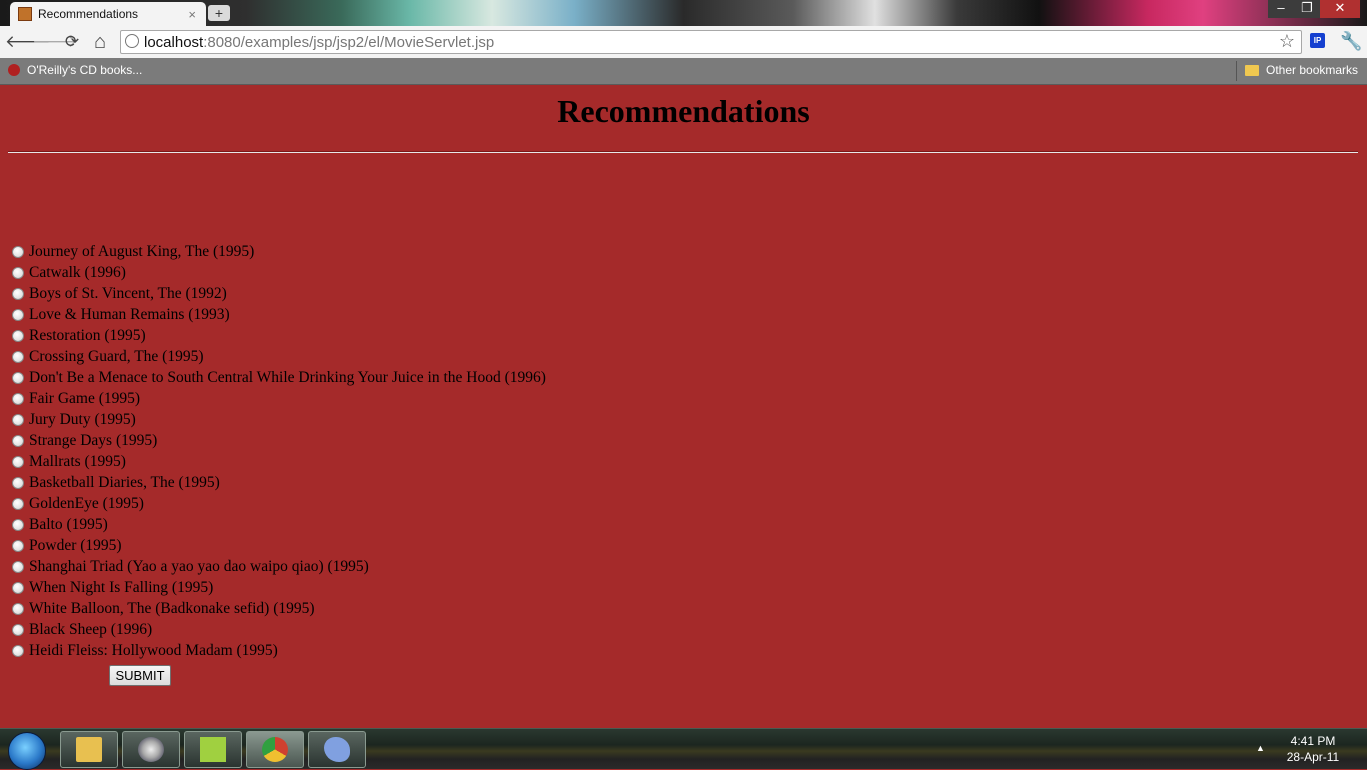  Describe the element at coordinates (124, 482) in the screenshot. I see `movie-title: Basketball Diaries, The (1995)` at that location.